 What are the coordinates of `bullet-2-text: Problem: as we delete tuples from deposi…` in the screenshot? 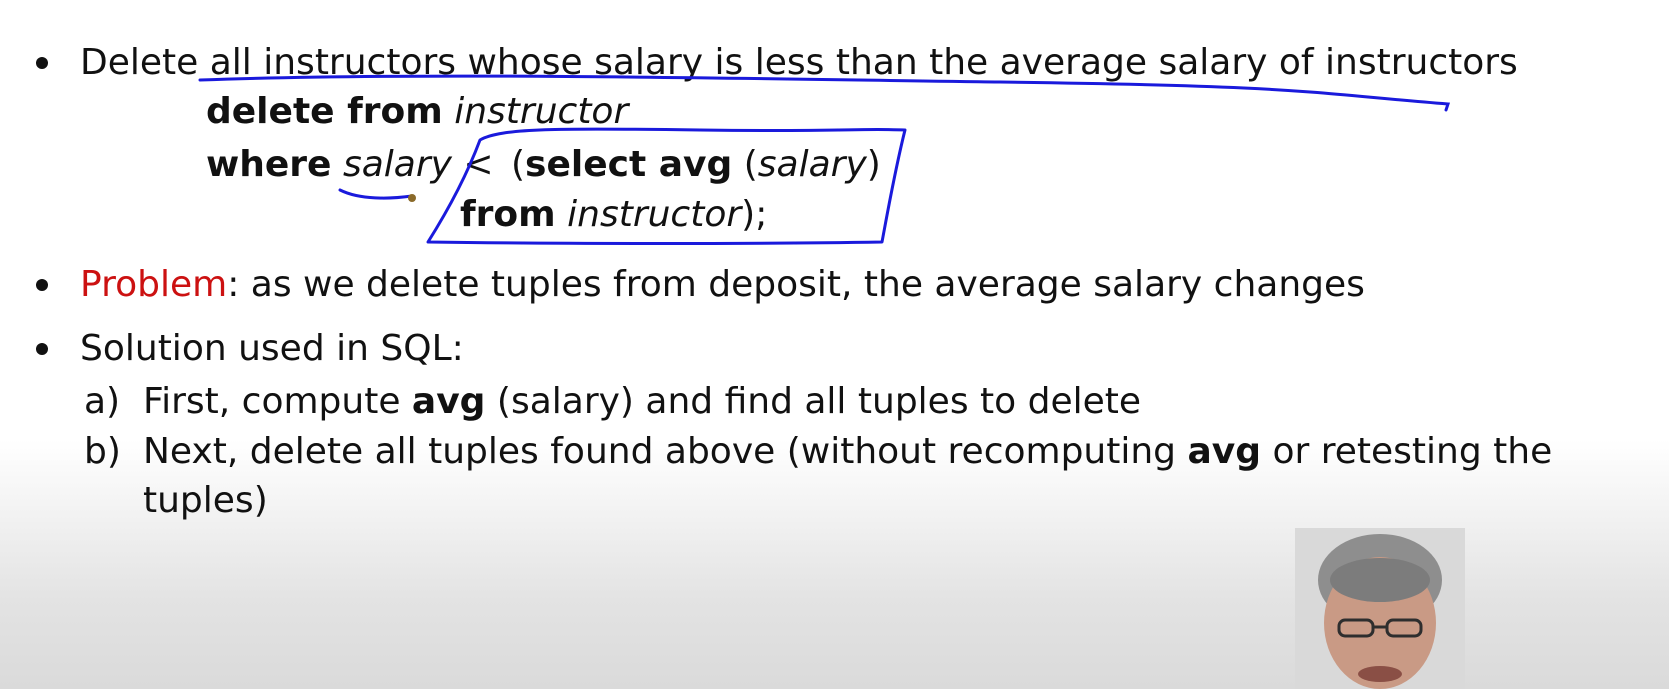 It's located at (722, 285).